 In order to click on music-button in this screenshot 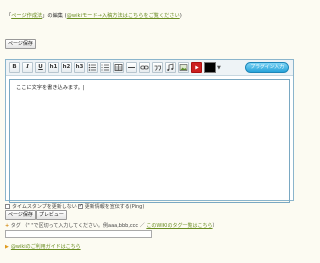, I will do `click(170, 67)`.